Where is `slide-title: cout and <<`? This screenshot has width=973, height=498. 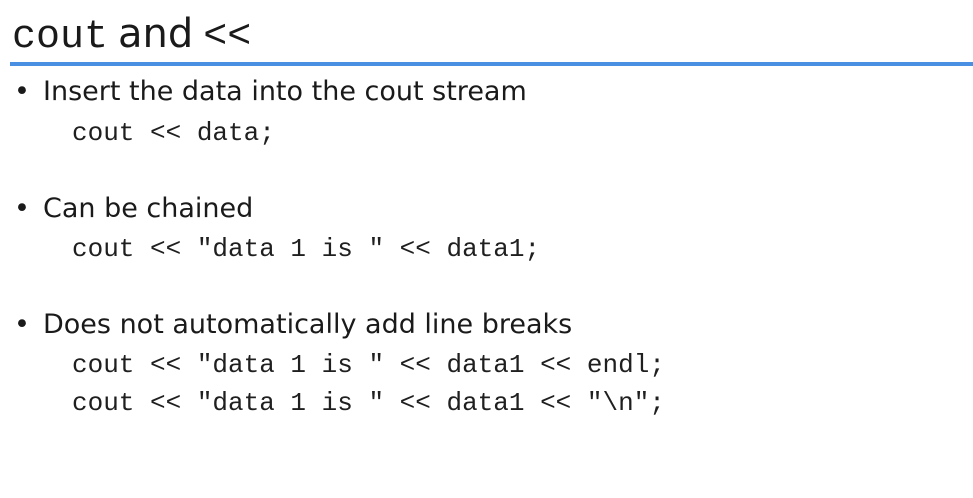
slide-title: cout and << is located at coordinates (131, 34).